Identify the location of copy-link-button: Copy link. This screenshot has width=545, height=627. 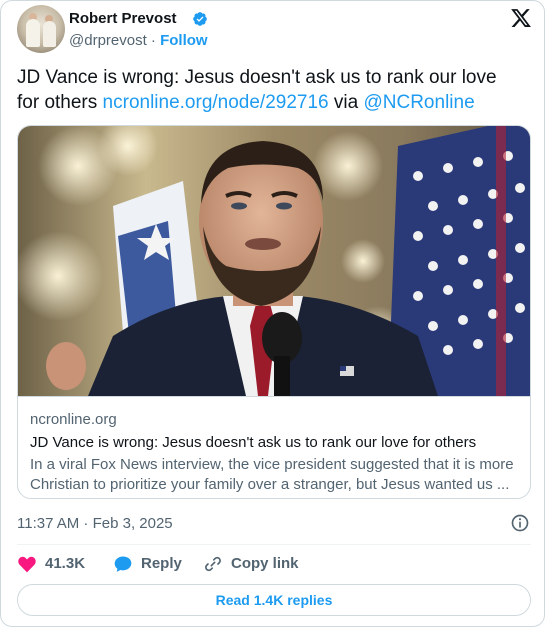
(251, 564).